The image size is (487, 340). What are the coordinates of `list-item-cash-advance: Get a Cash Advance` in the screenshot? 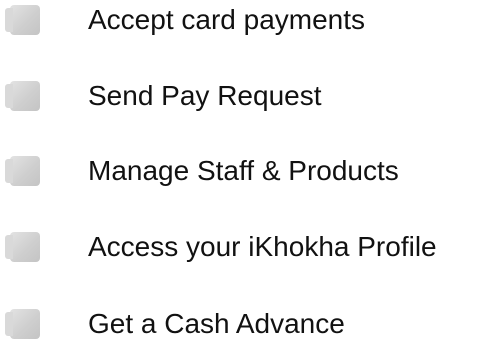 It's located at (243, 319).